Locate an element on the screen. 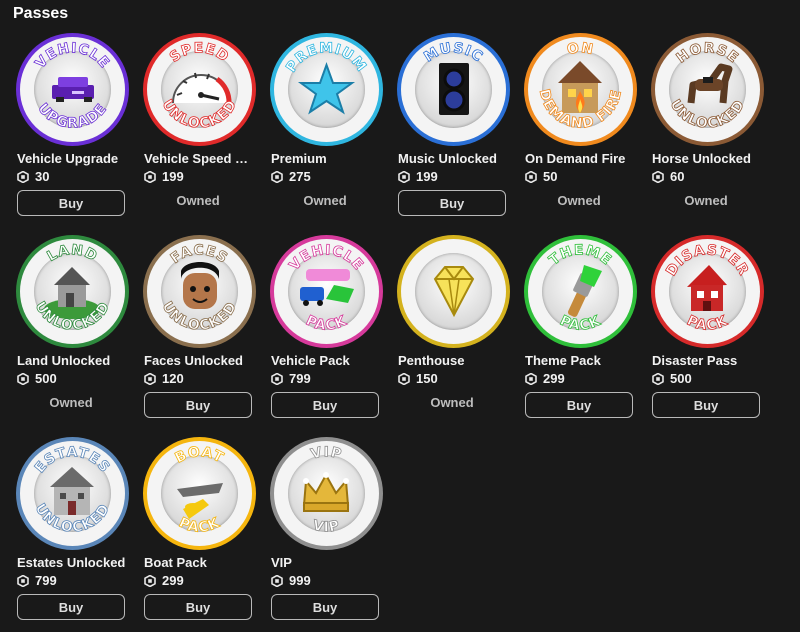  pass-badge: ESTATES UNLOCKED is located at coordinates (72, 493).